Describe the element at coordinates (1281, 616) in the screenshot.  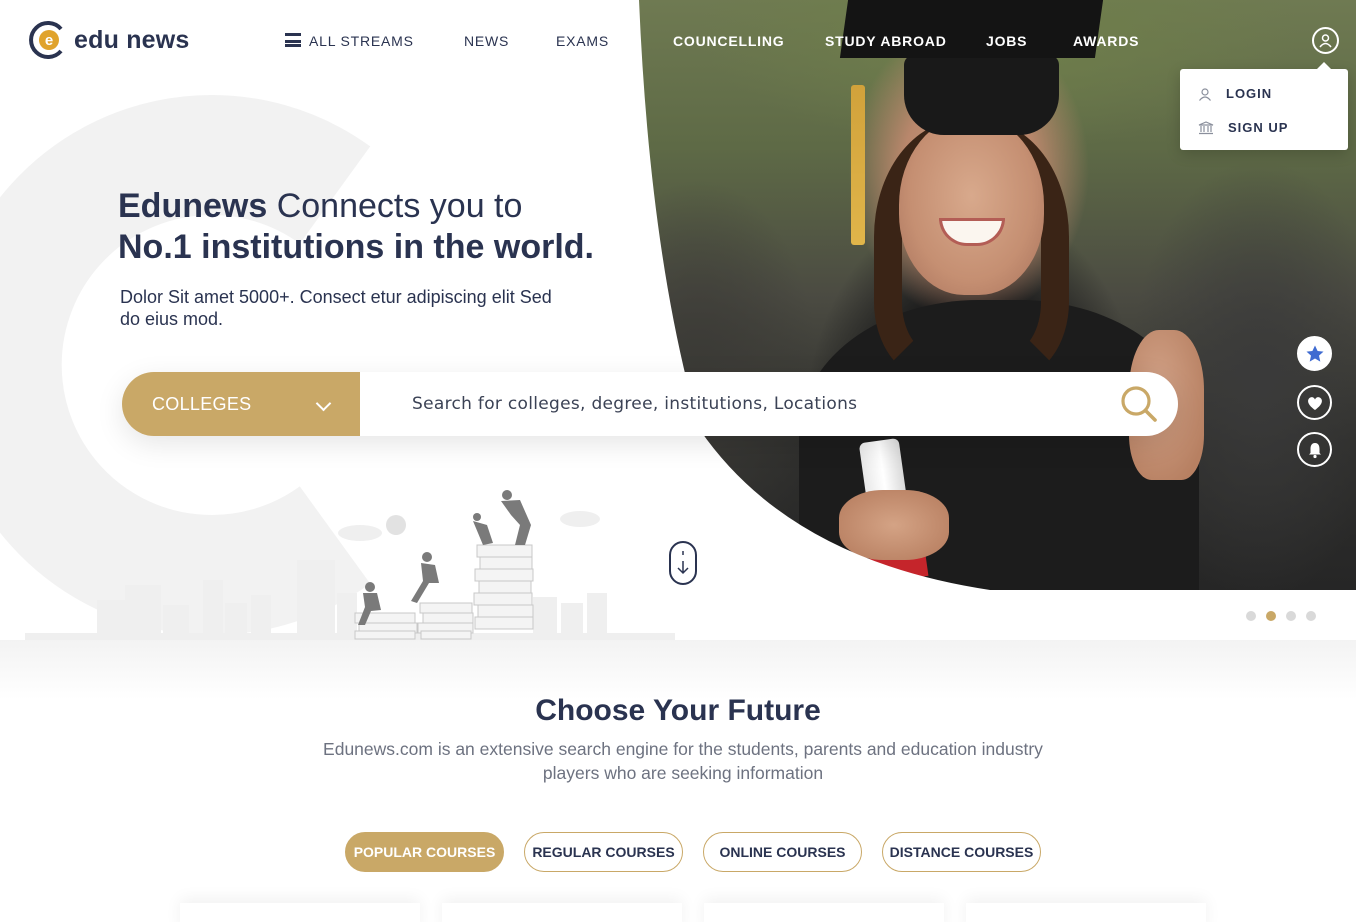
I see `slider-dots` at that location.